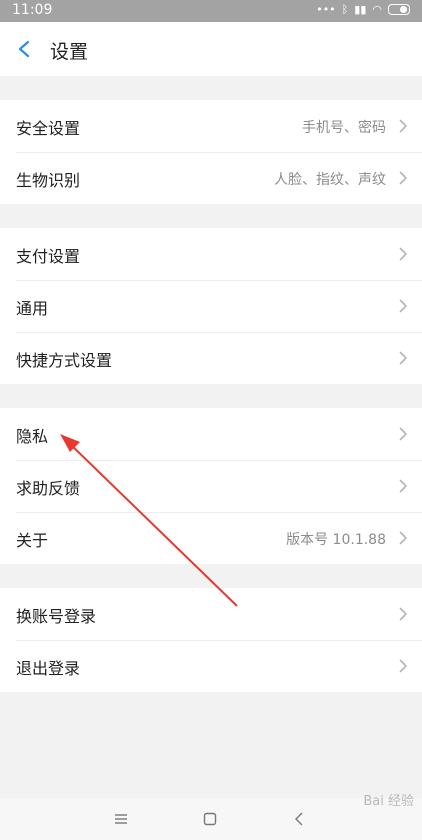 This screenshot has height=840, width=422. I want to click on battery-icon, so click(399, 9).